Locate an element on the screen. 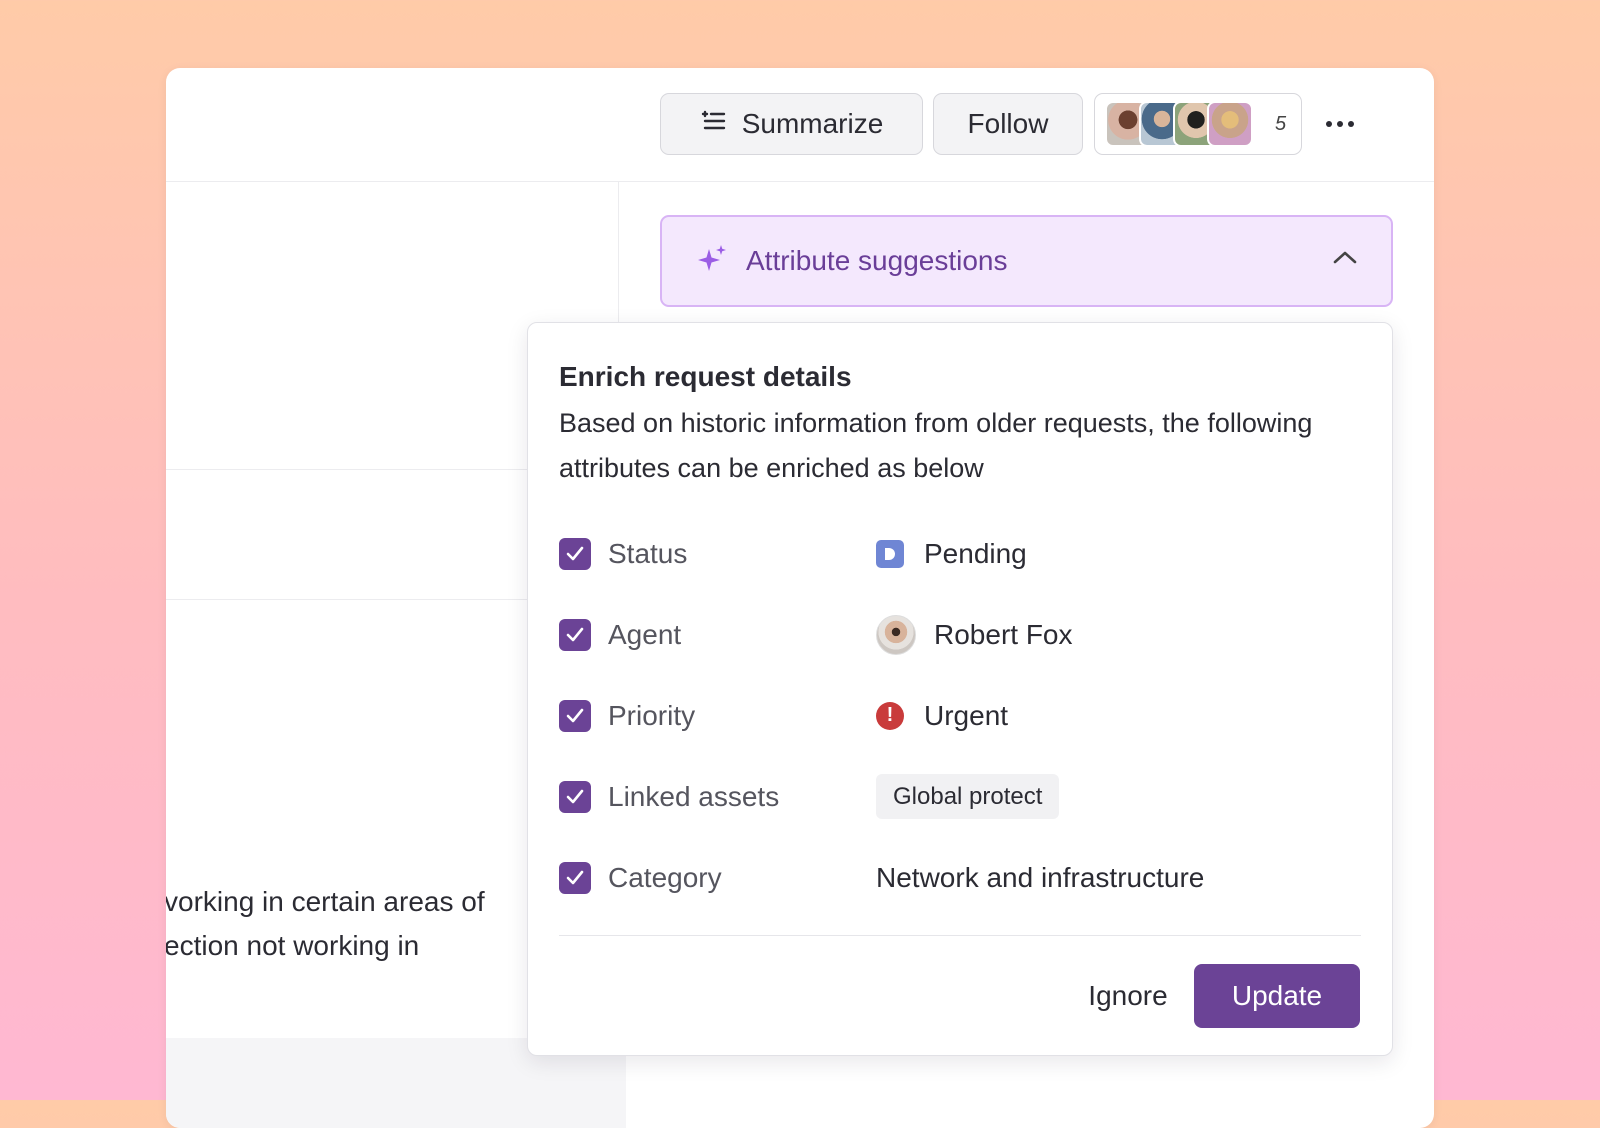 This screenshot has width=1600, height=1128. linked-assets-checkbox is located at coordinates (575, 796).